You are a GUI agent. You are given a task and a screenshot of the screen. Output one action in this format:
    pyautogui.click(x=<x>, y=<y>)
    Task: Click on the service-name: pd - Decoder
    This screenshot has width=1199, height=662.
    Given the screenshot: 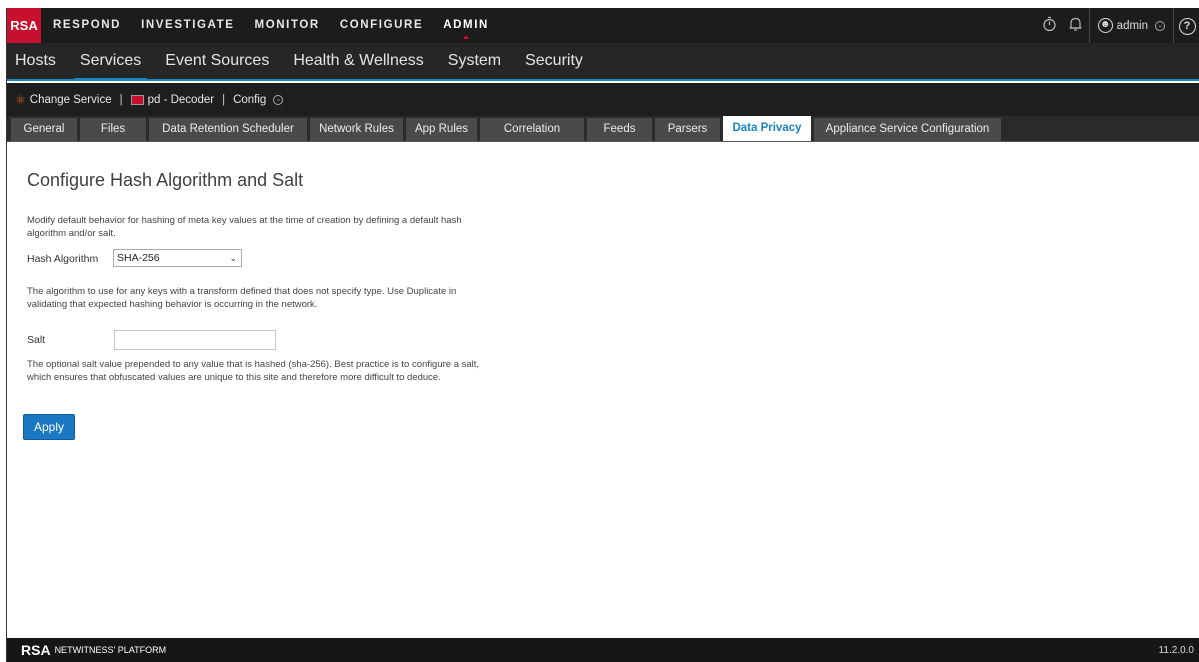 What is the action you would take?
    pyautogui.click(x=181, y=99)
    